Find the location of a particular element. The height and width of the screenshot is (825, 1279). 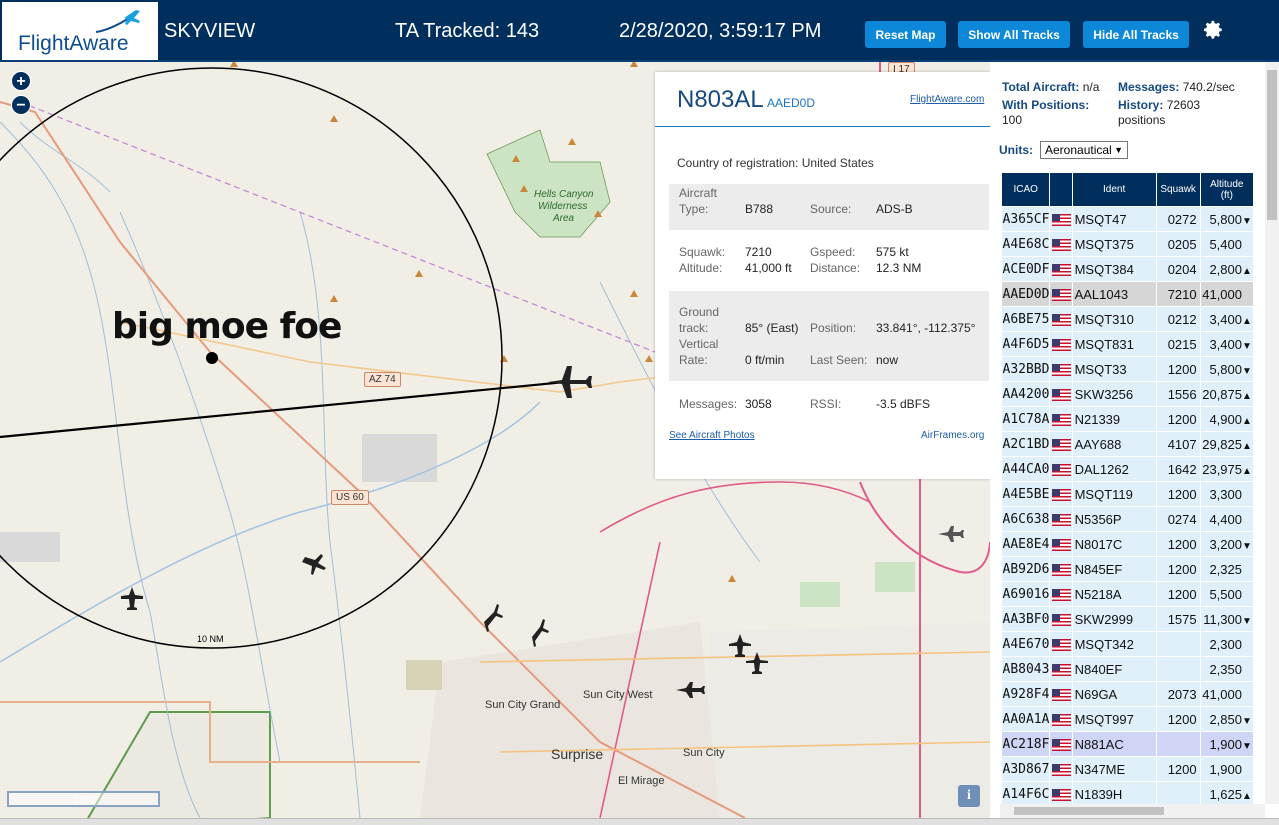

table-row: A365CF MSQT47 0272 5,800▼ is located at coordinates (1128, 219).